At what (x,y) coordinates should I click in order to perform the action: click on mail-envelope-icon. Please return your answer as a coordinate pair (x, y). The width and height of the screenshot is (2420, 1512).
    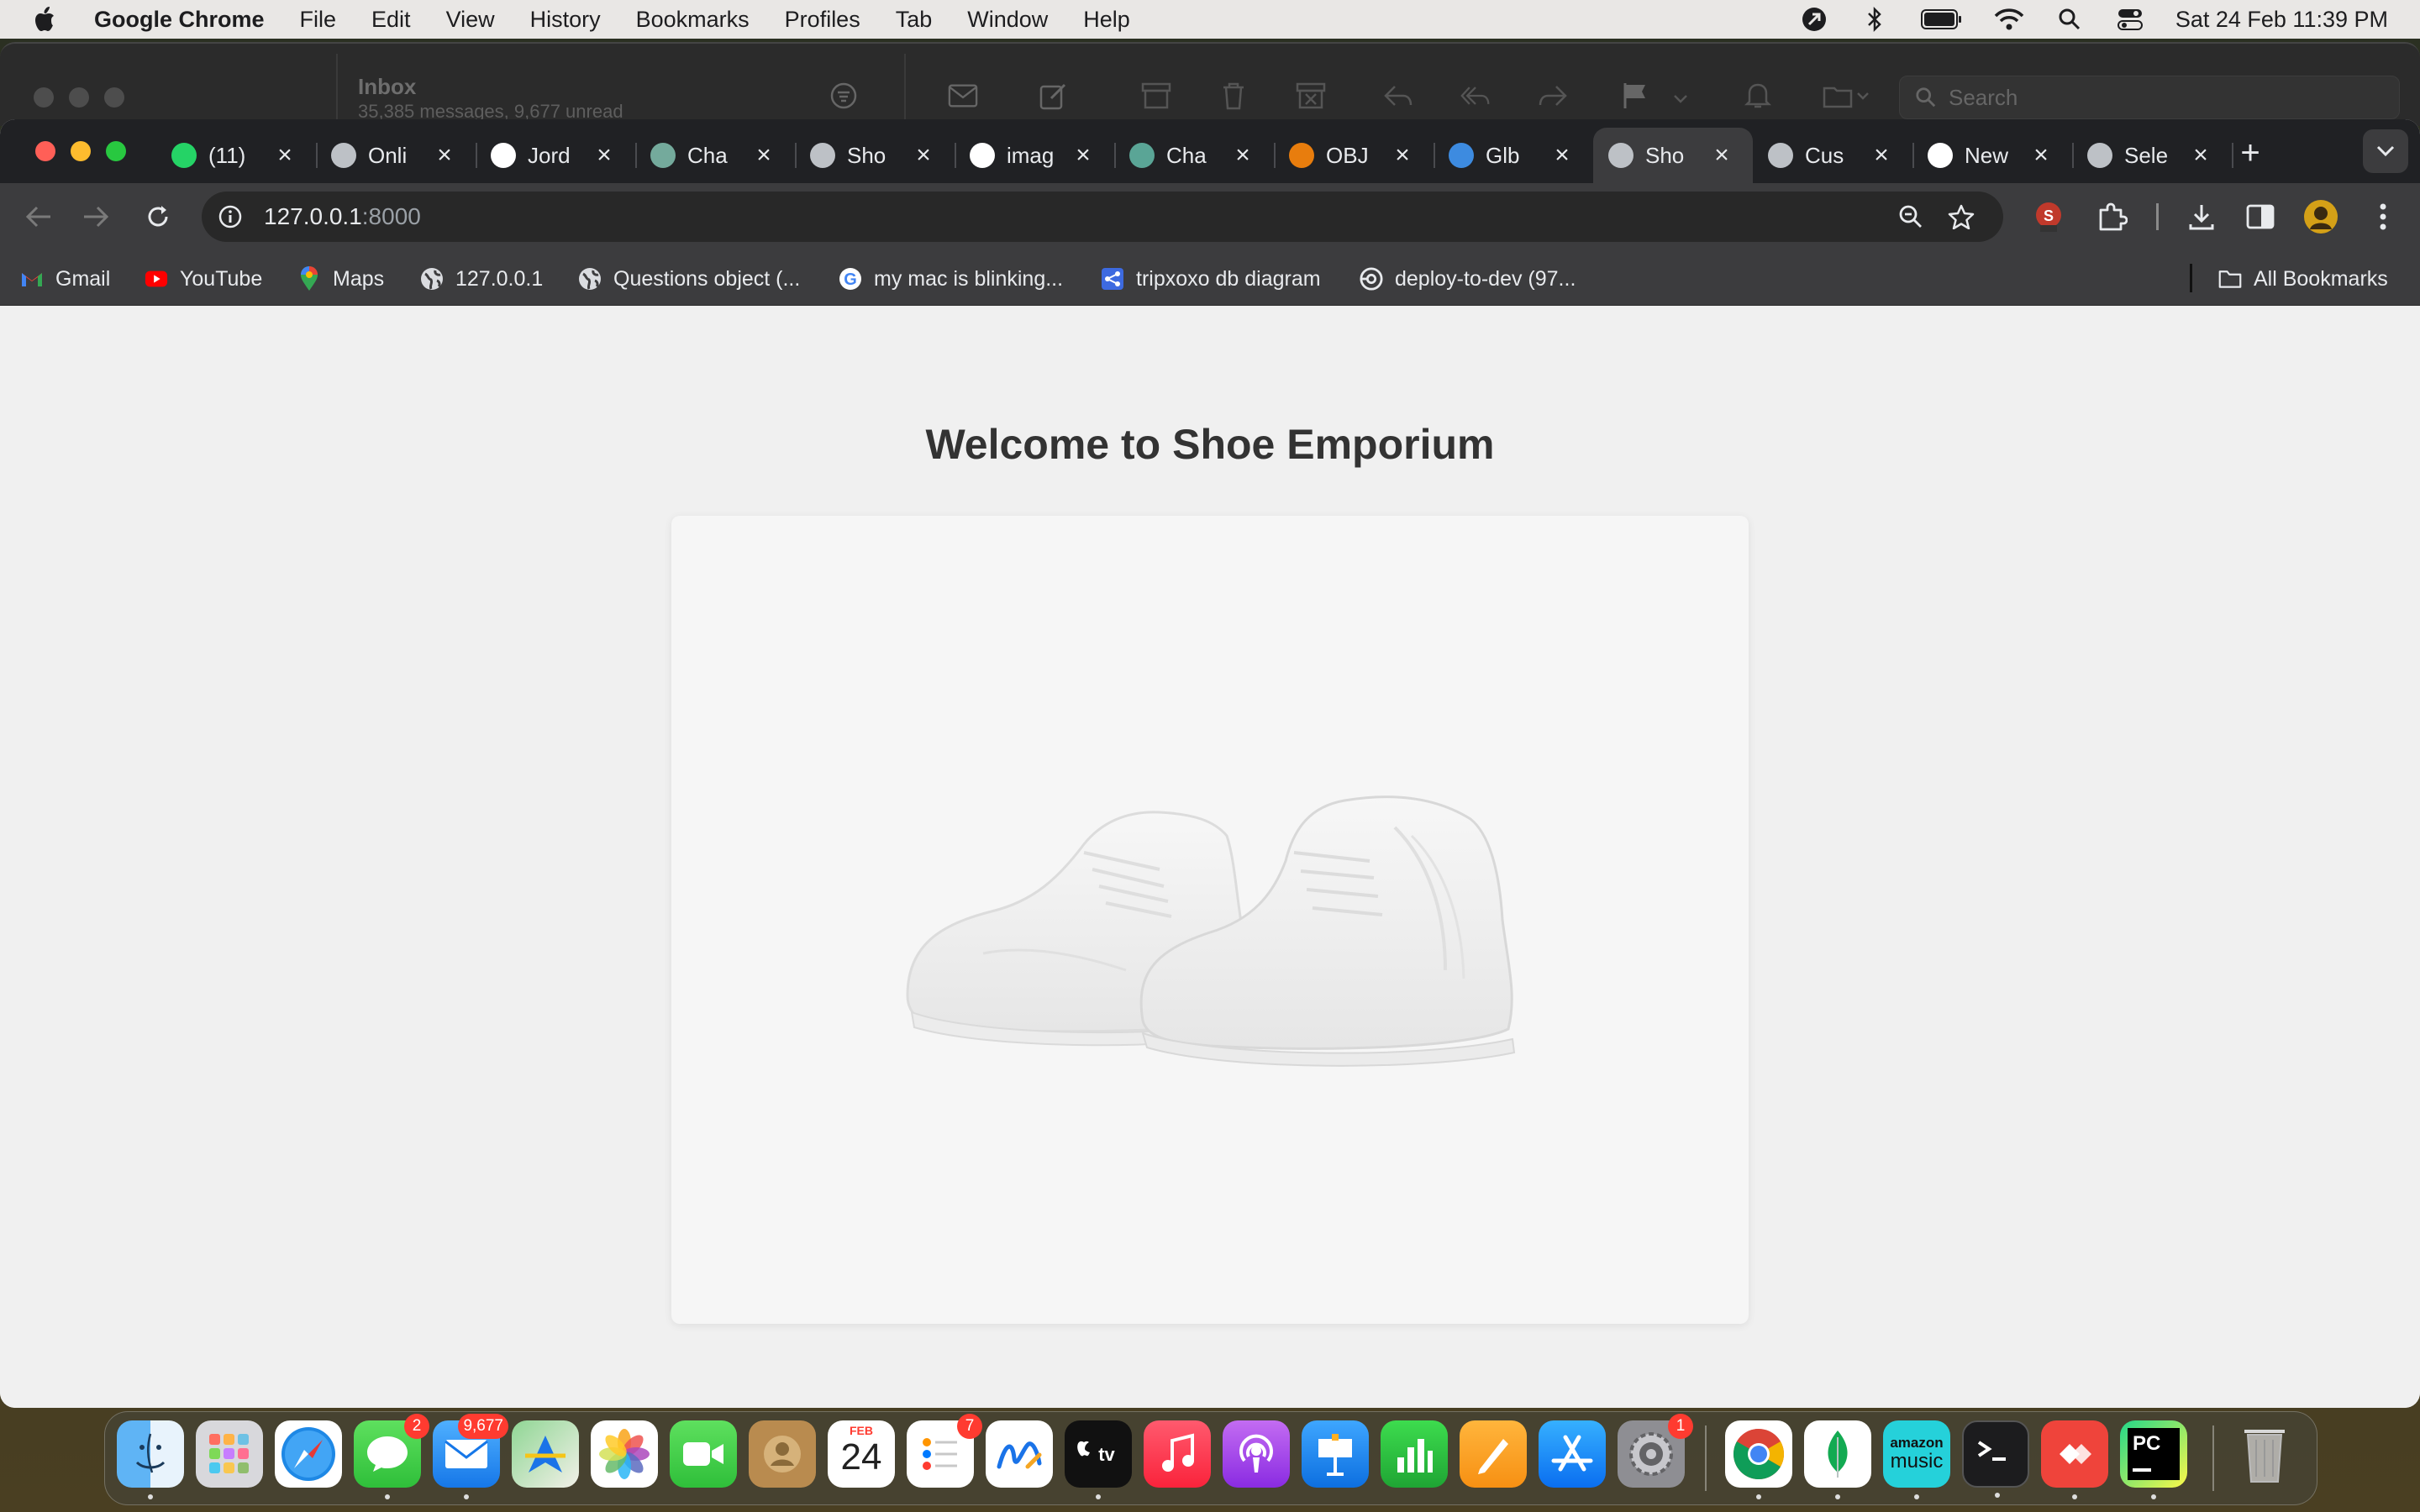
    Looking at the image, I should click on (963, 96).